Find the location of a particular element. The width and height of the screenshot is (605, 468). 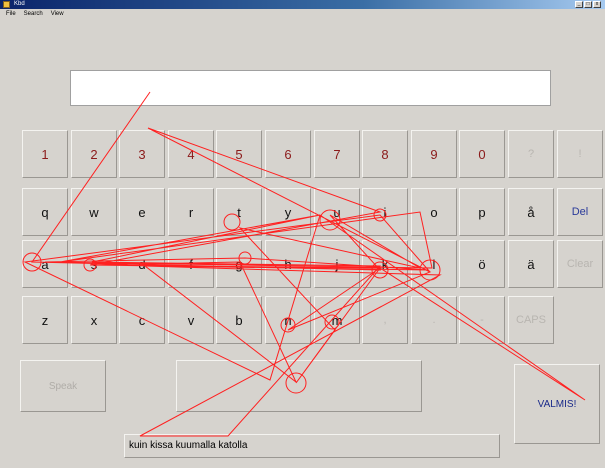

key-3-4: b is located at coordinates (239, 320).